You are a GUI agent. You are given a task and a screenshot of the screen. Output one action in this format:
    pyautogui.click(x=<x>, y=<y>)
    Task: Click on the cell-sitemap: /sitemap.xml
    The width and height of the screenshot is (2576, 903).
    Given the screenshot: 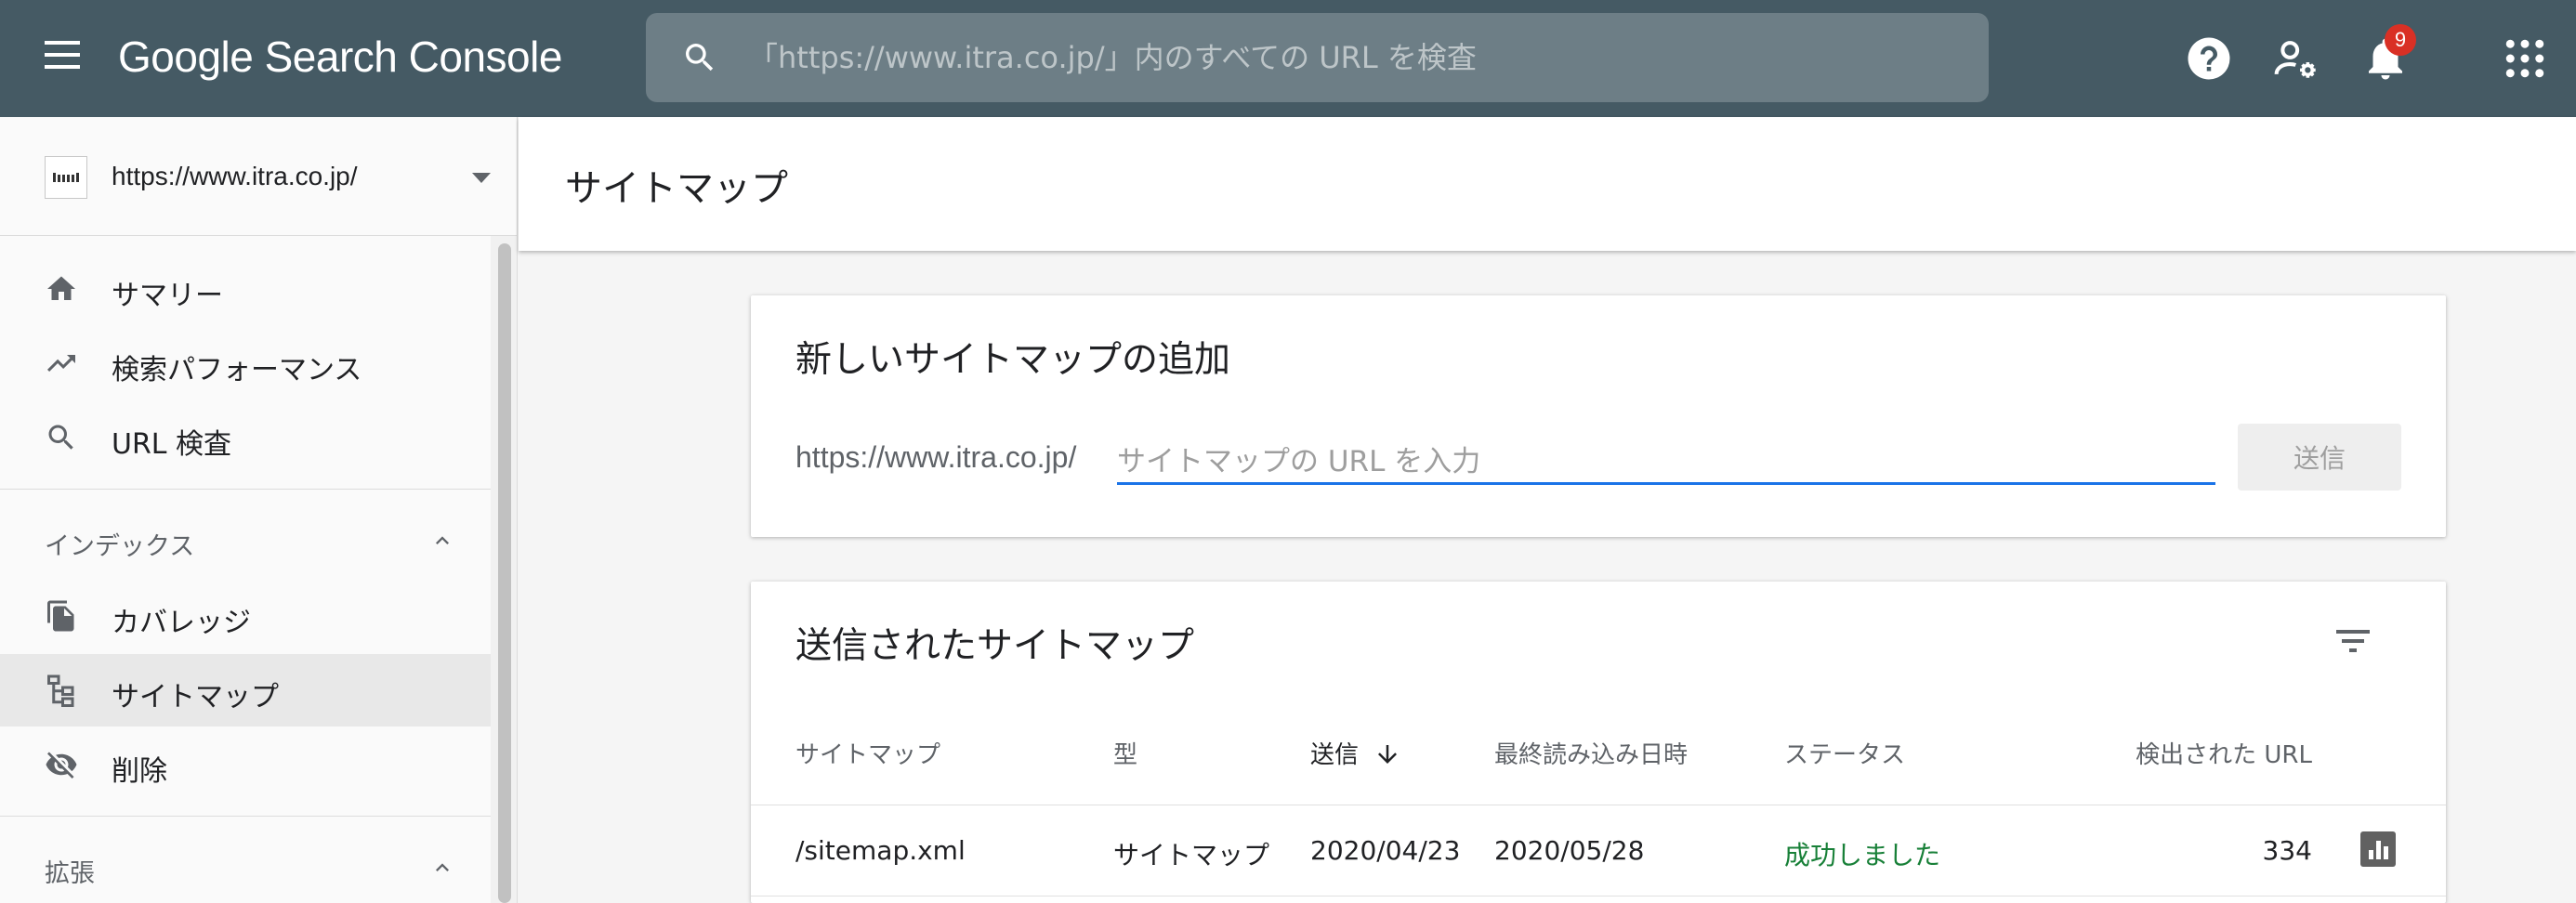 What is the action you would take?
    pyautogui.click(x=880, y=850)
    